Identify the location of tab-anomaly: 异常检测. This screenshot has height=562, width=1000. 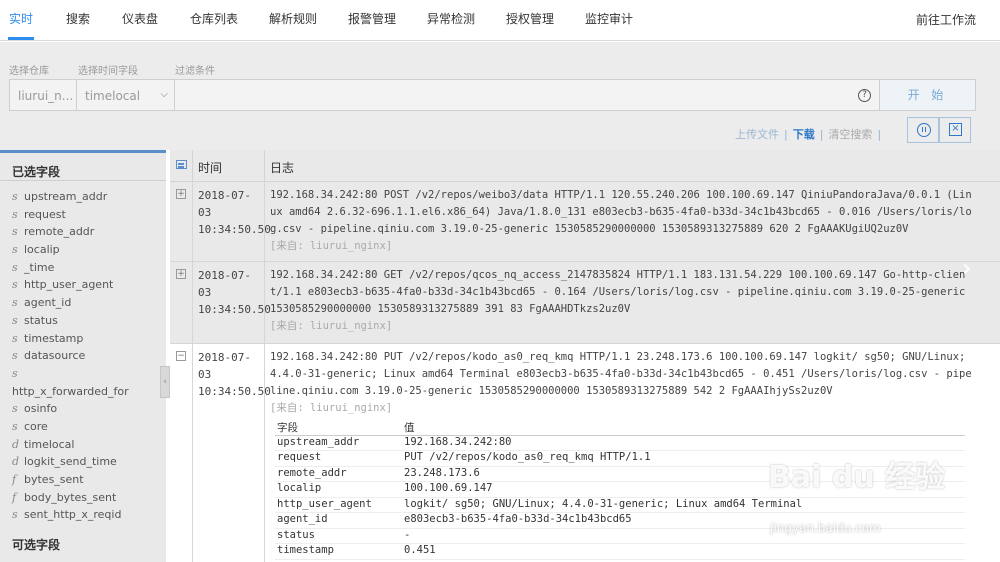
(451, 18).